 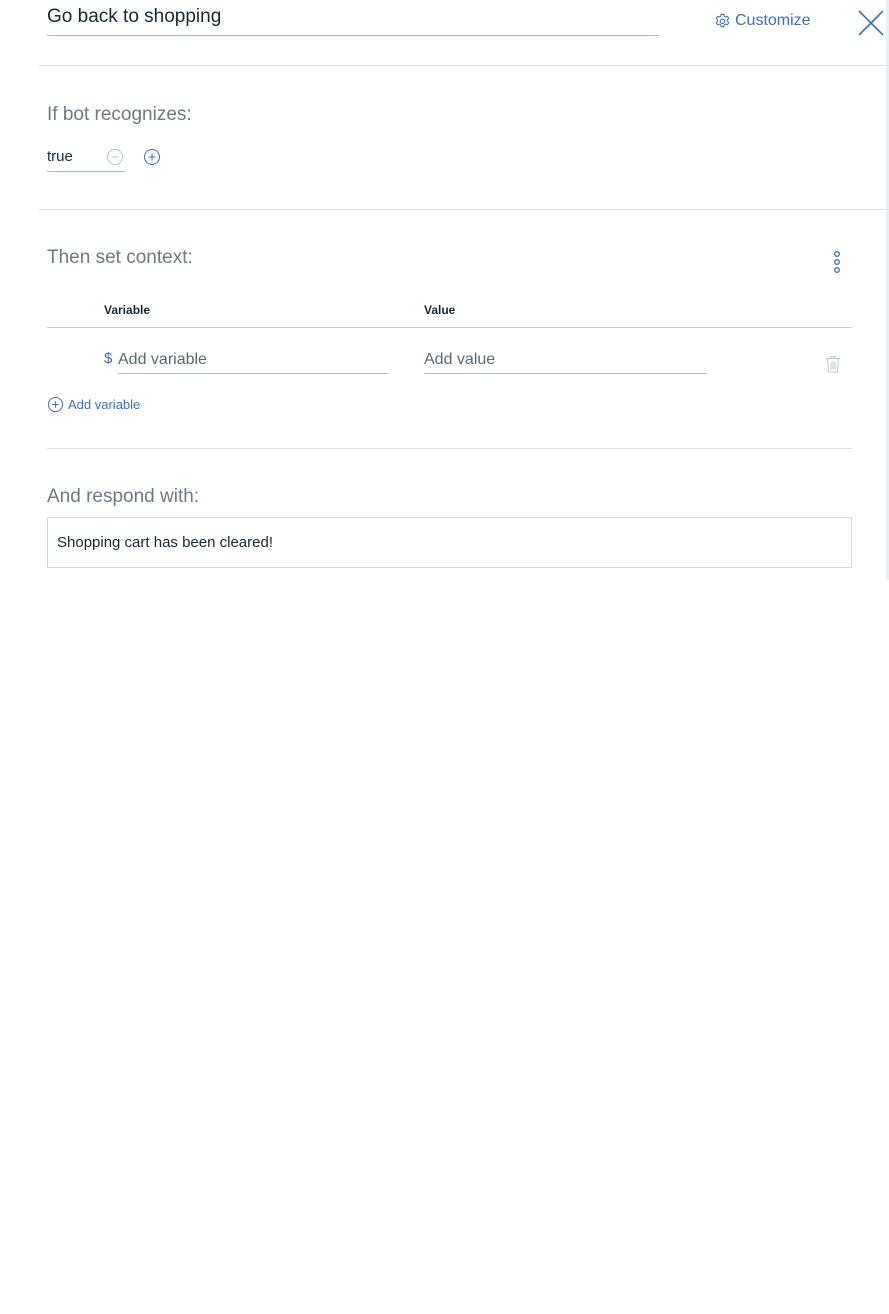 What do you see at coordinates (120, 257) in the screenshot?
I see `context-section-label: Then set context:` at bounding box center [120, 257].